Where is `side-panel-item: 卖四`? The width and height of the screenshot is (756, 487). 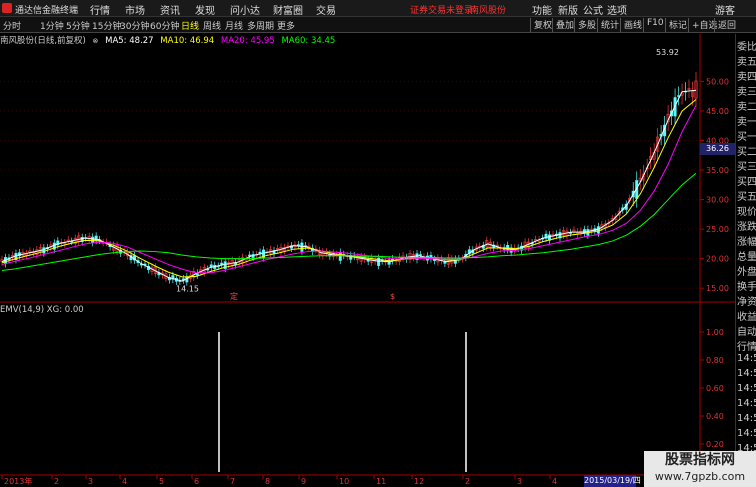
side-panel-item: 卖四 is located at coordinates (746, 77).